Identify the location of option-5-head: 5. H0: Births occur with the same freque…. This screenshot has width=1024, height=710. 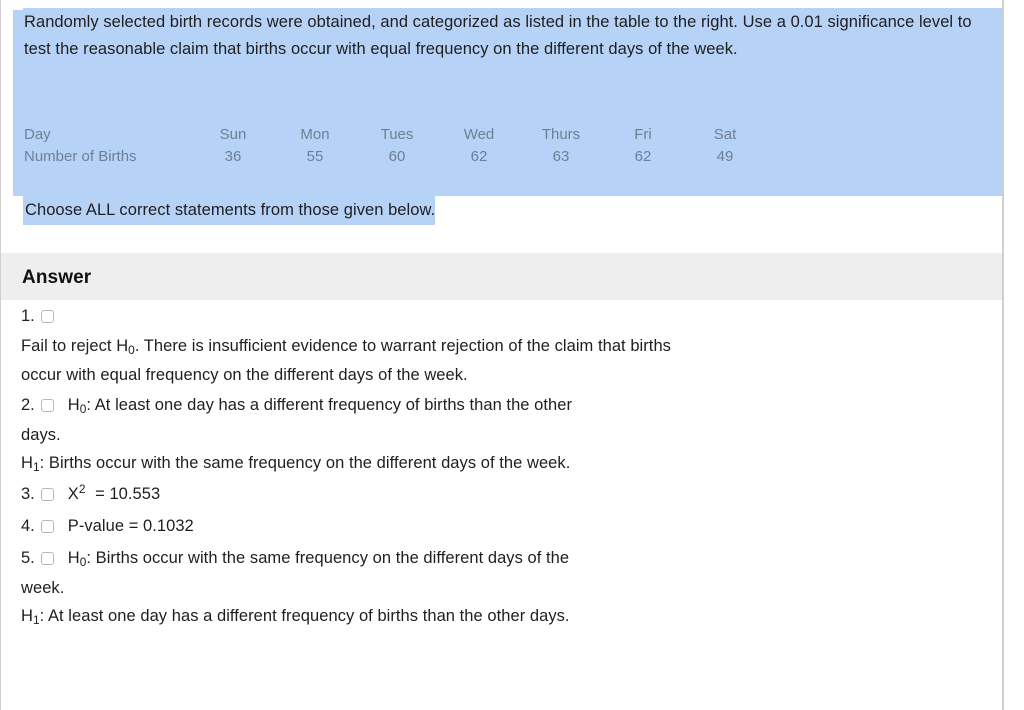
(501, 558).